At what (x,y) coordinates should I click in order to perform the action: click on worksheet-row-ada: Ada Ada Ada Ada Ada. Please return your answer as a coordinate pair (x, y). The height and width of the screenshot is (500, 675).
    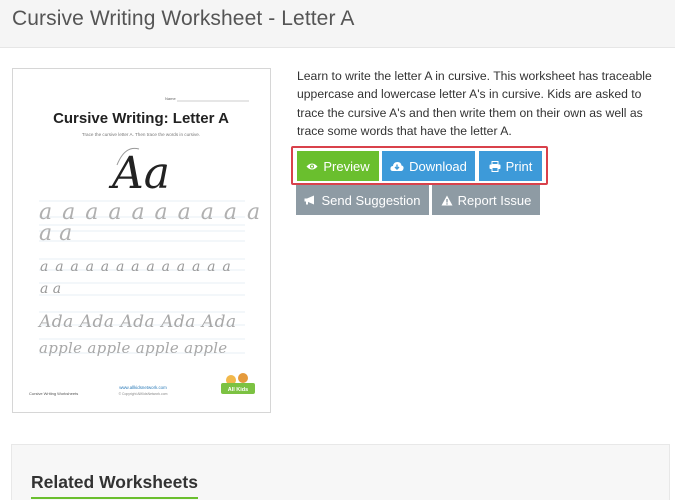
    Looking at the image, I should click on (137, 322).